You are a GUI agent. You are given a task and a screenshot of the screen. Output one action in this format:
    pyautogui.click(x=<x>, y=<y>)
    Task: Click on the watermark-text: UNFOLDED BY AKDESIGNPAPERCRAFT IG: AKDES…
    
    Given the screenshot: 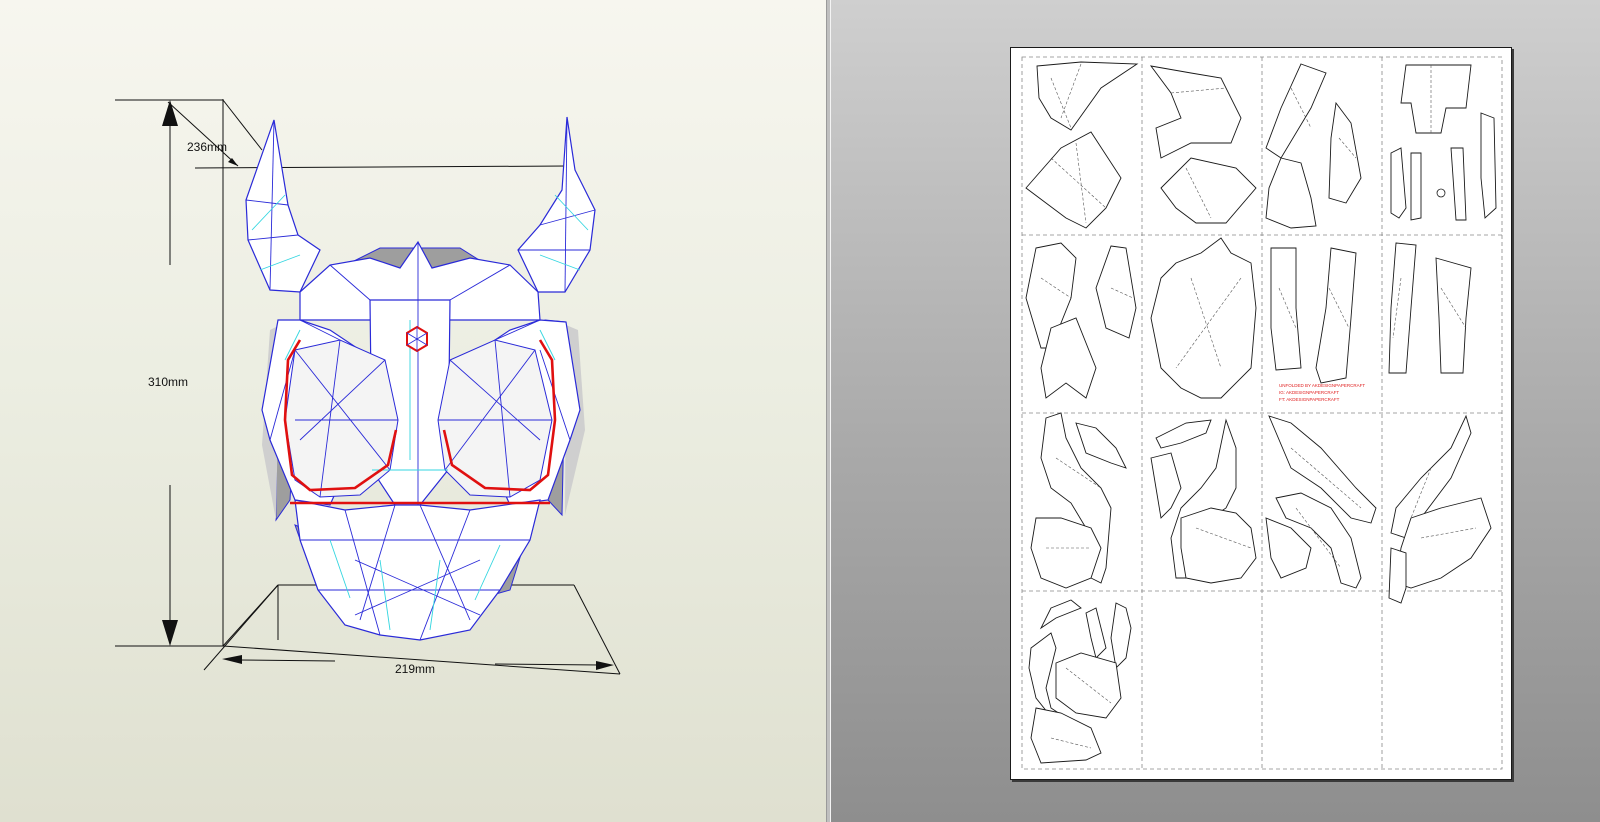 What is the action you would take?
    pyautogui.click(x=1322, y=392)
    